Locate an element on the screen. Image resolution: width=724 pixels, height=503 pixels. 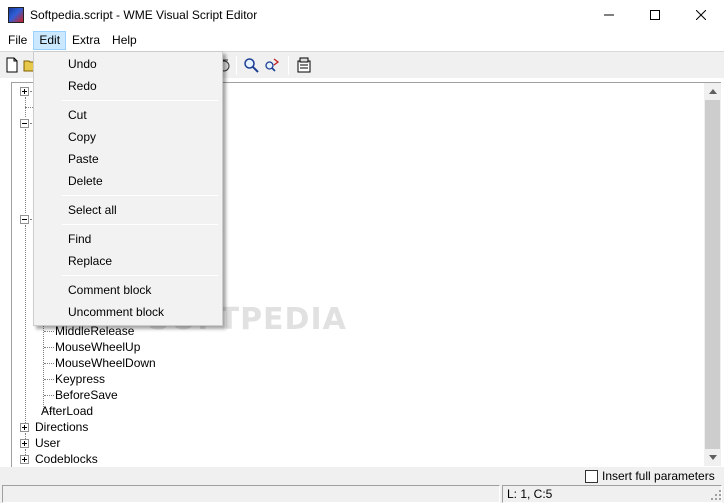
scroll-up-button is located at coordinates (712, 91).